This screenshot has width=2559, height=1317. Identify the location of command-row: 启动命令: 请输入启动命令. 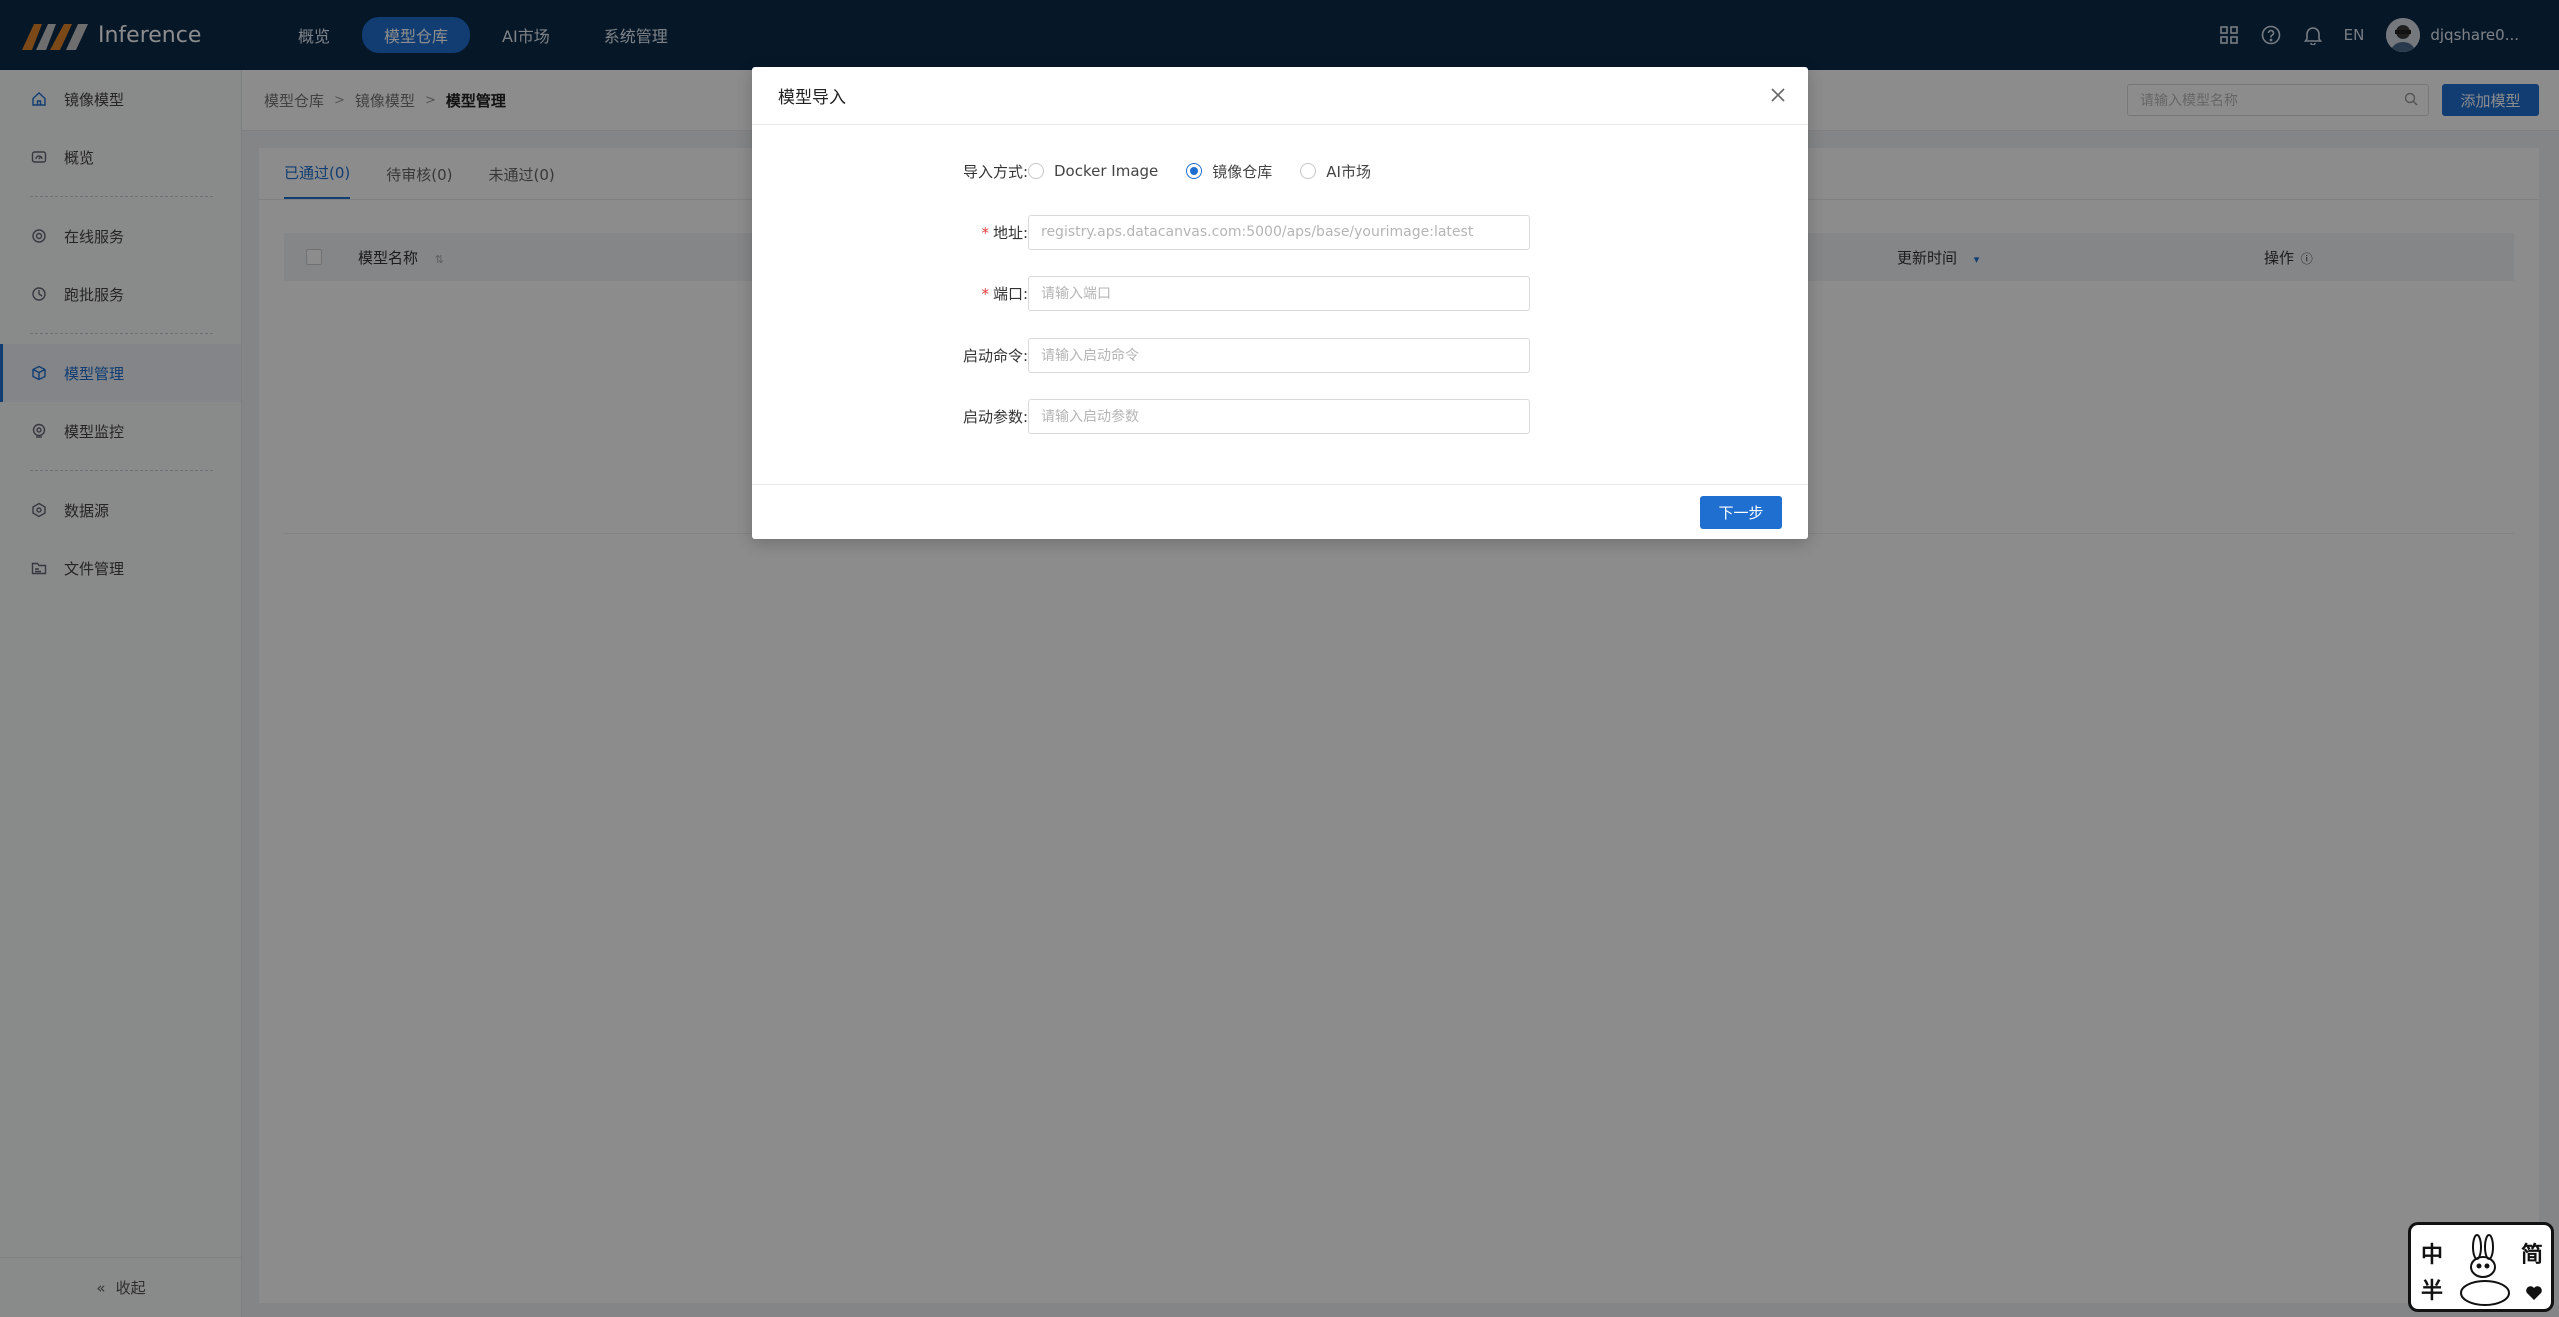
(1280, 355).